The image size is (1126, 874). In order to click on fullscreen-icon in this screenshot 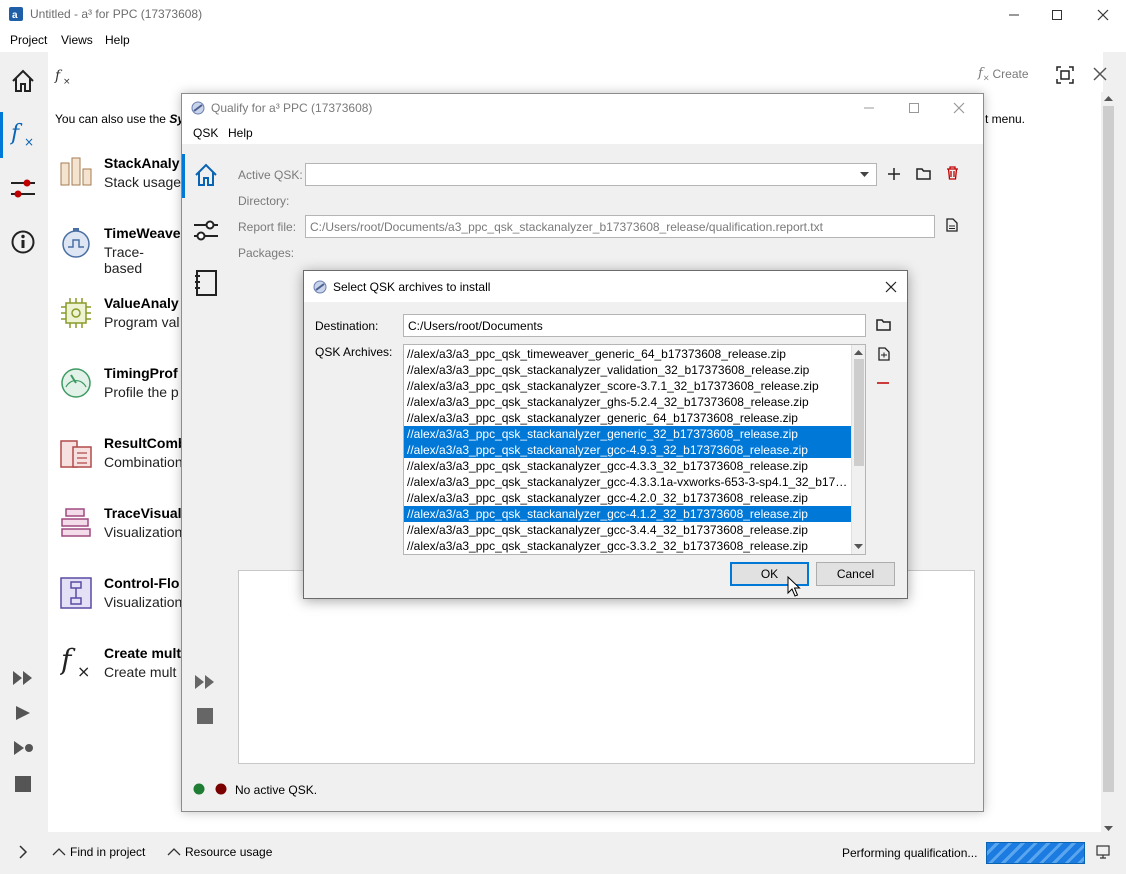, I will do `click(1065, 75)`.